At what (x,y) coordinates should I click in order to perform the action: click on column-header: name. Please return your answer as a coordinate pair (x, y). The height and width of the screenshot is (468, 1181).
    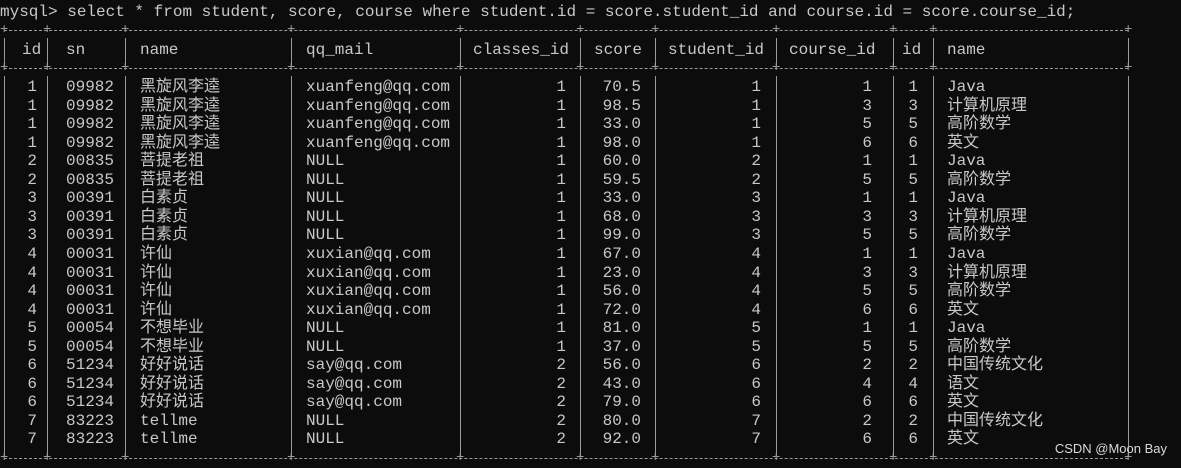
    Looking at the image, I should click on (966, 50).